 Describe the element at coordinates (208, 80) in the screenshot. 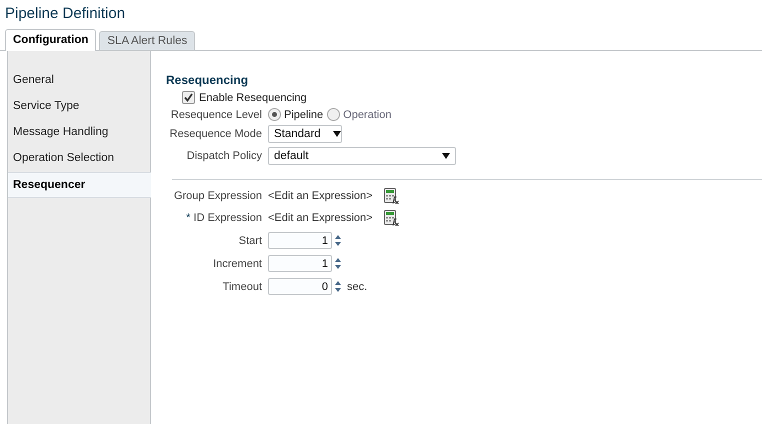

I see `section-heading: Resequencing` at that location.